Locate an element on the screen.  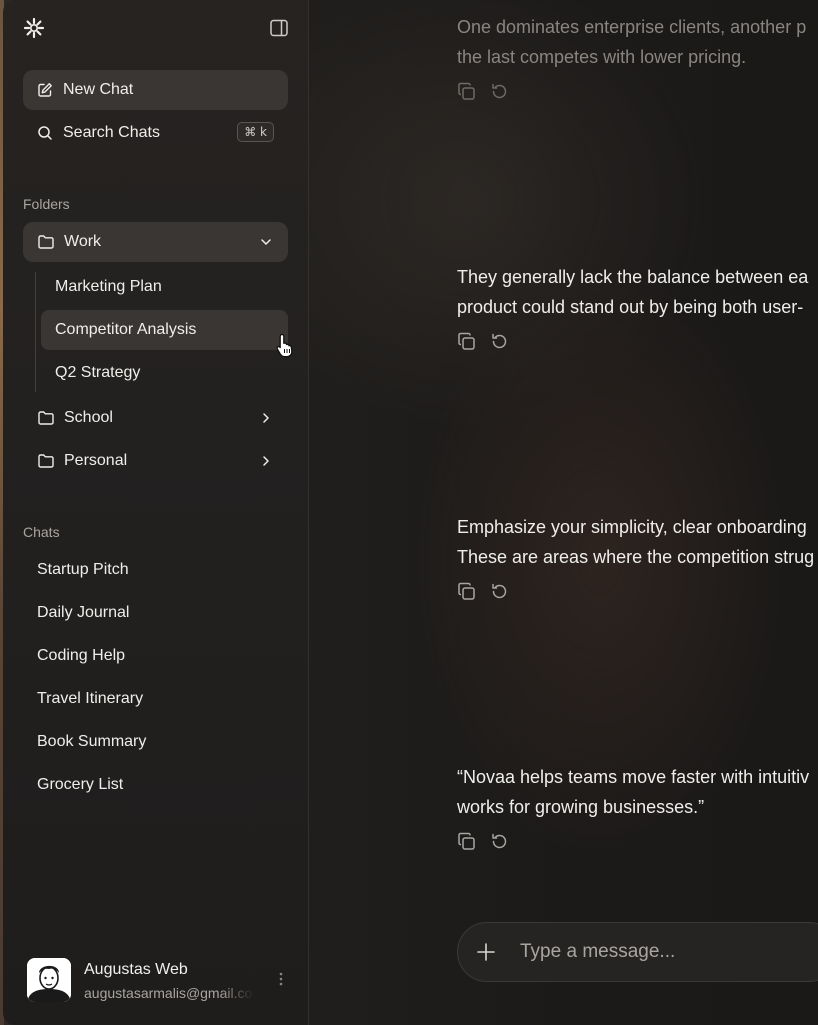
message-input is located at coordinates (665, 952).